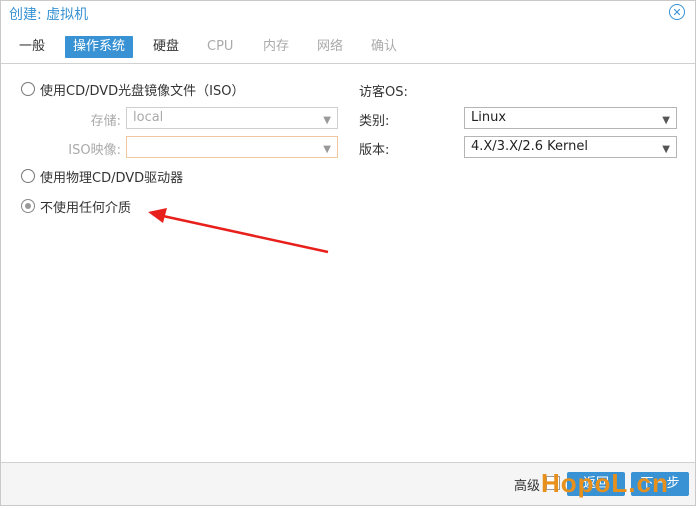 The width and height of the screenshot is (698, 509). Describe the element at coordinates (238, 231) in the screenshot. I see `annotation-arrow` at that location.